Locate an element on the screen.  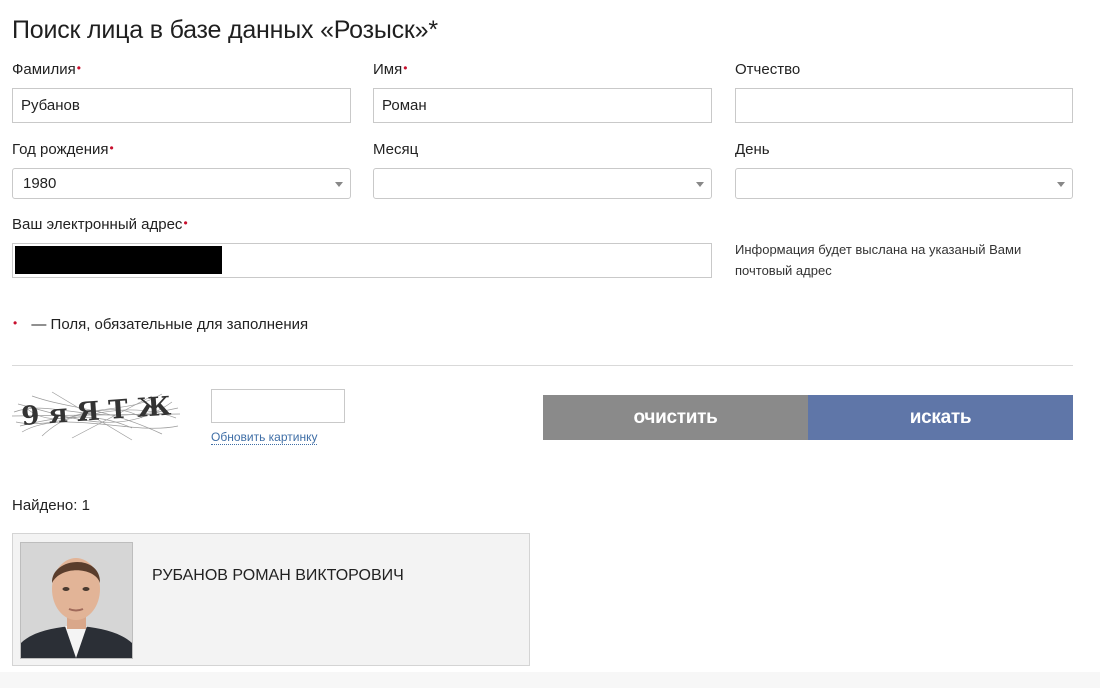
month-select is located at coordinates (542, 183).